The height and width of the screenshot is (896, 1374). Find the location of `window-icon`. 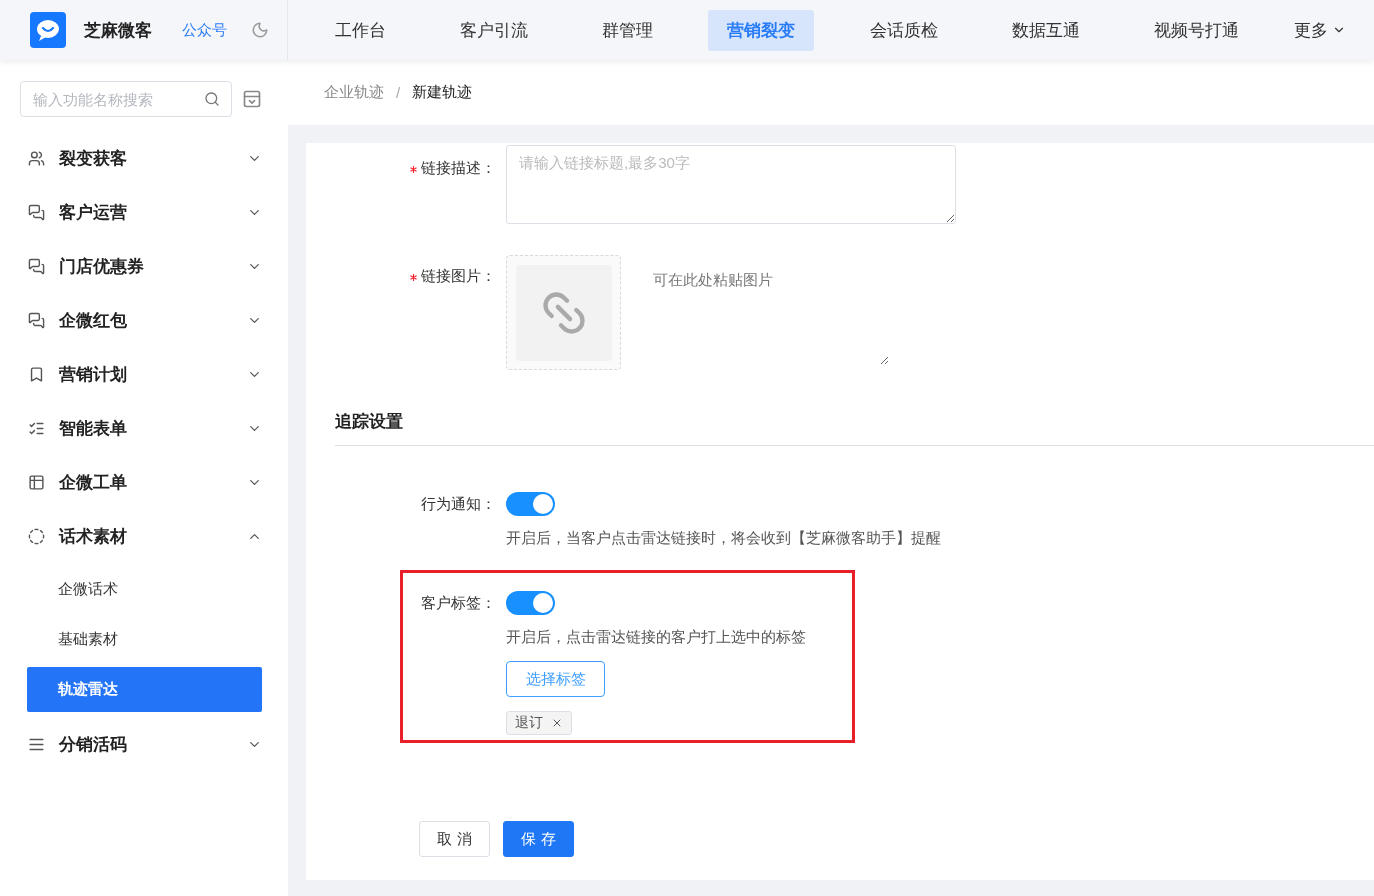

window-icon is located at coordinates (252, 99).